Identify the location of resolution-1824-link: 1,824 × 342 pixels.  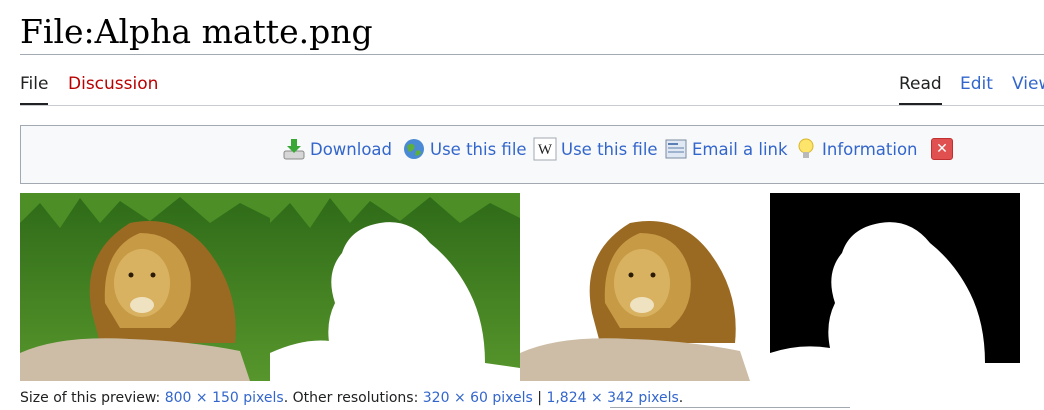
(612, 398).